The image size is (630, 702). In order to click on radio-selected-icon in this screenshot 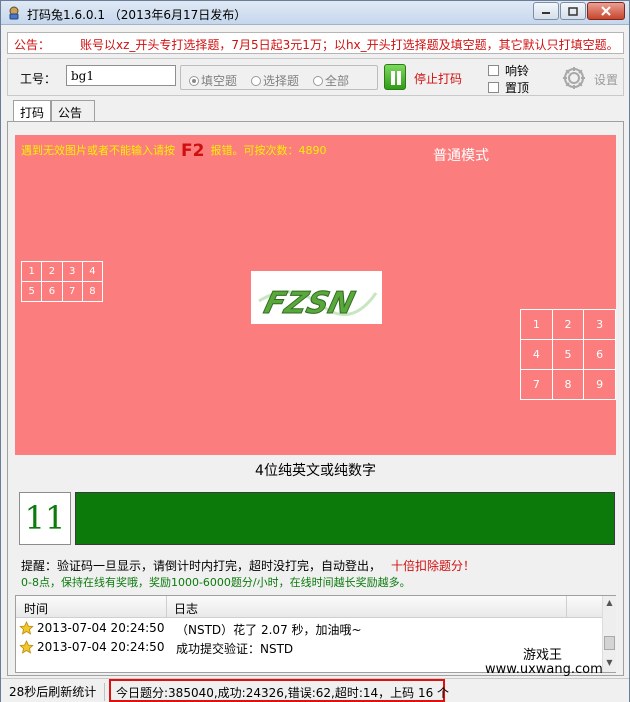, I will do `click(194, 81)`.